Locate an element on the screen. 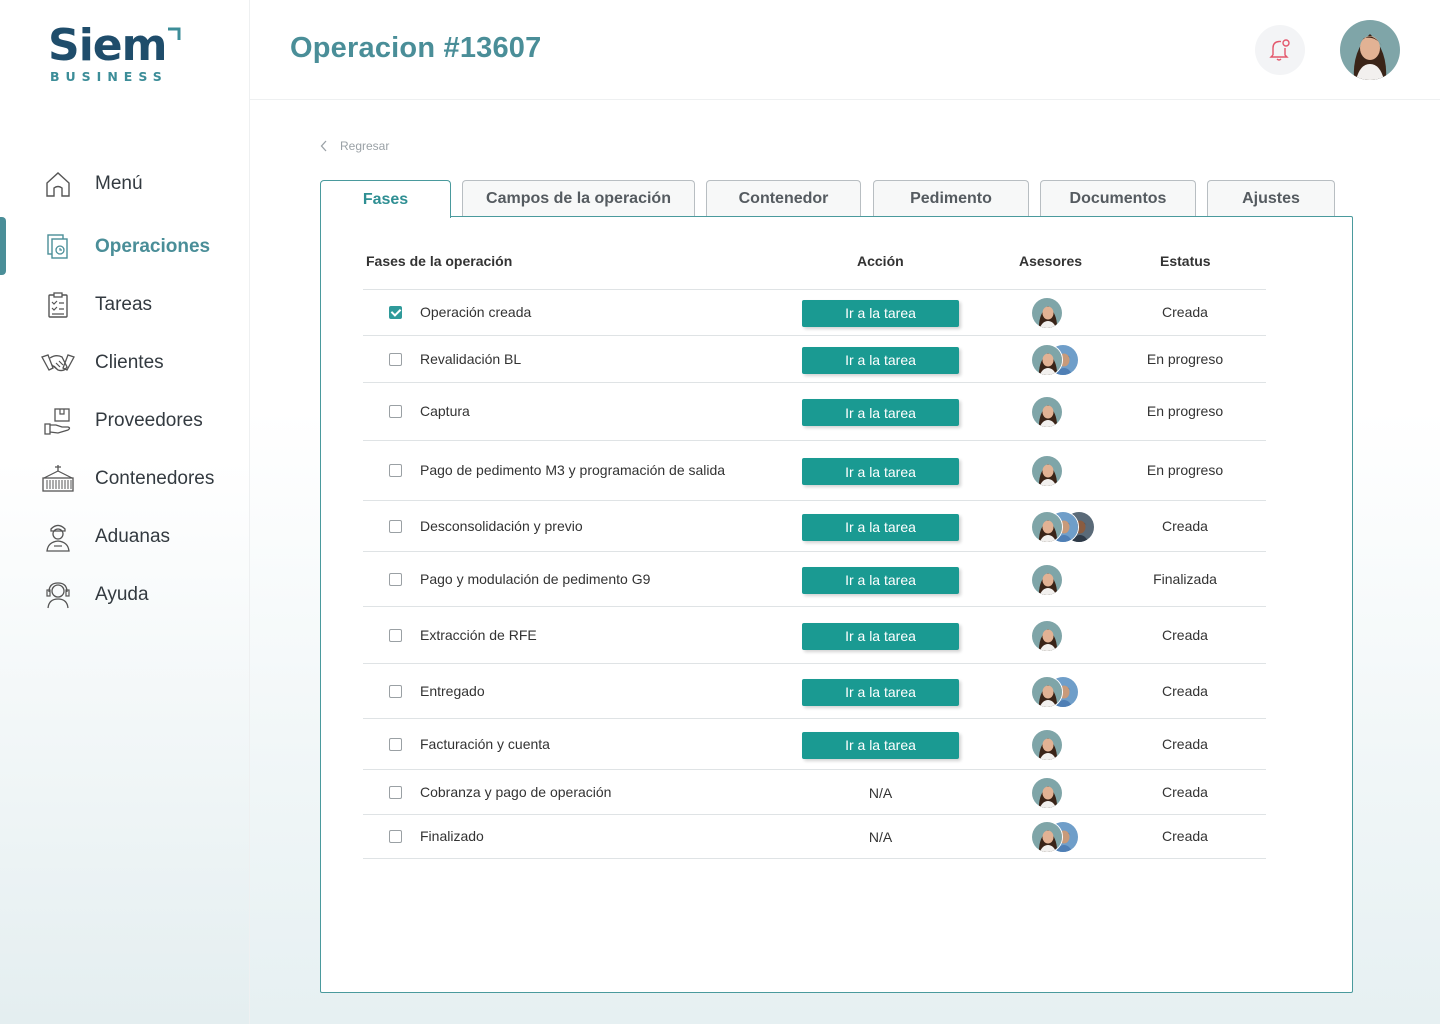 This screenshot has width=1440, height=1024. table-row: Extracción de RFE Ir a la tarea Creada is located at coordinates (814, 635).